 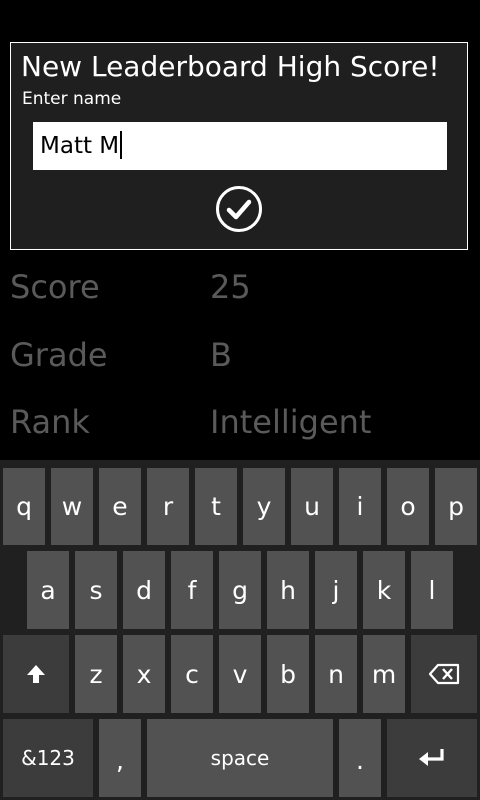 I want to click on key-f: f, so click(x=192, y=590).